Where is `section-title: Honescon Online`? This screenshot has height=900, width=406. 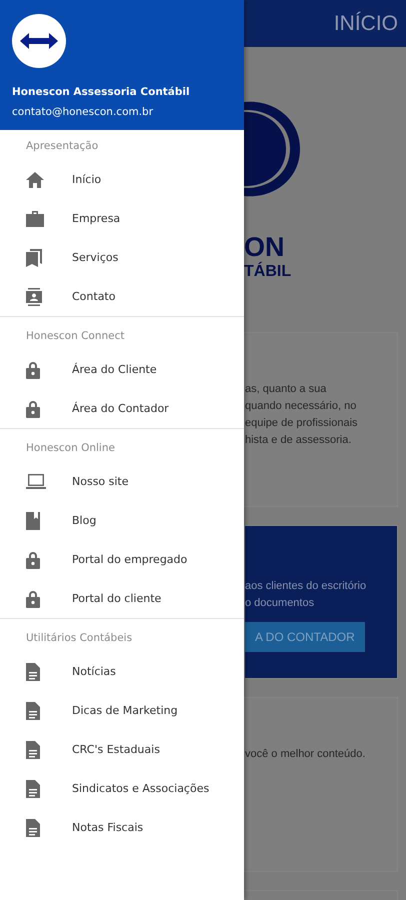 section-title: Honescon Online is located at coordinates (70, 449).